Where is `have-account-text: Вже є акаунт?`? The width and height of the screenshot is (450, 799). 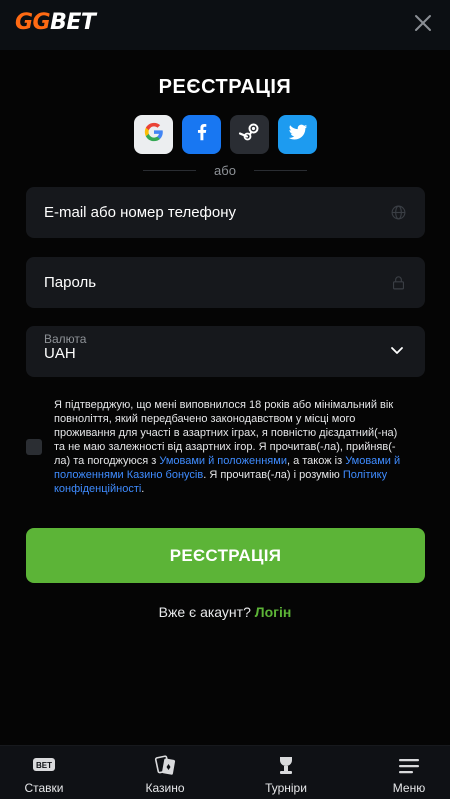
have-account-text: Вже є акаунт? is located at coordinates (204, 612).